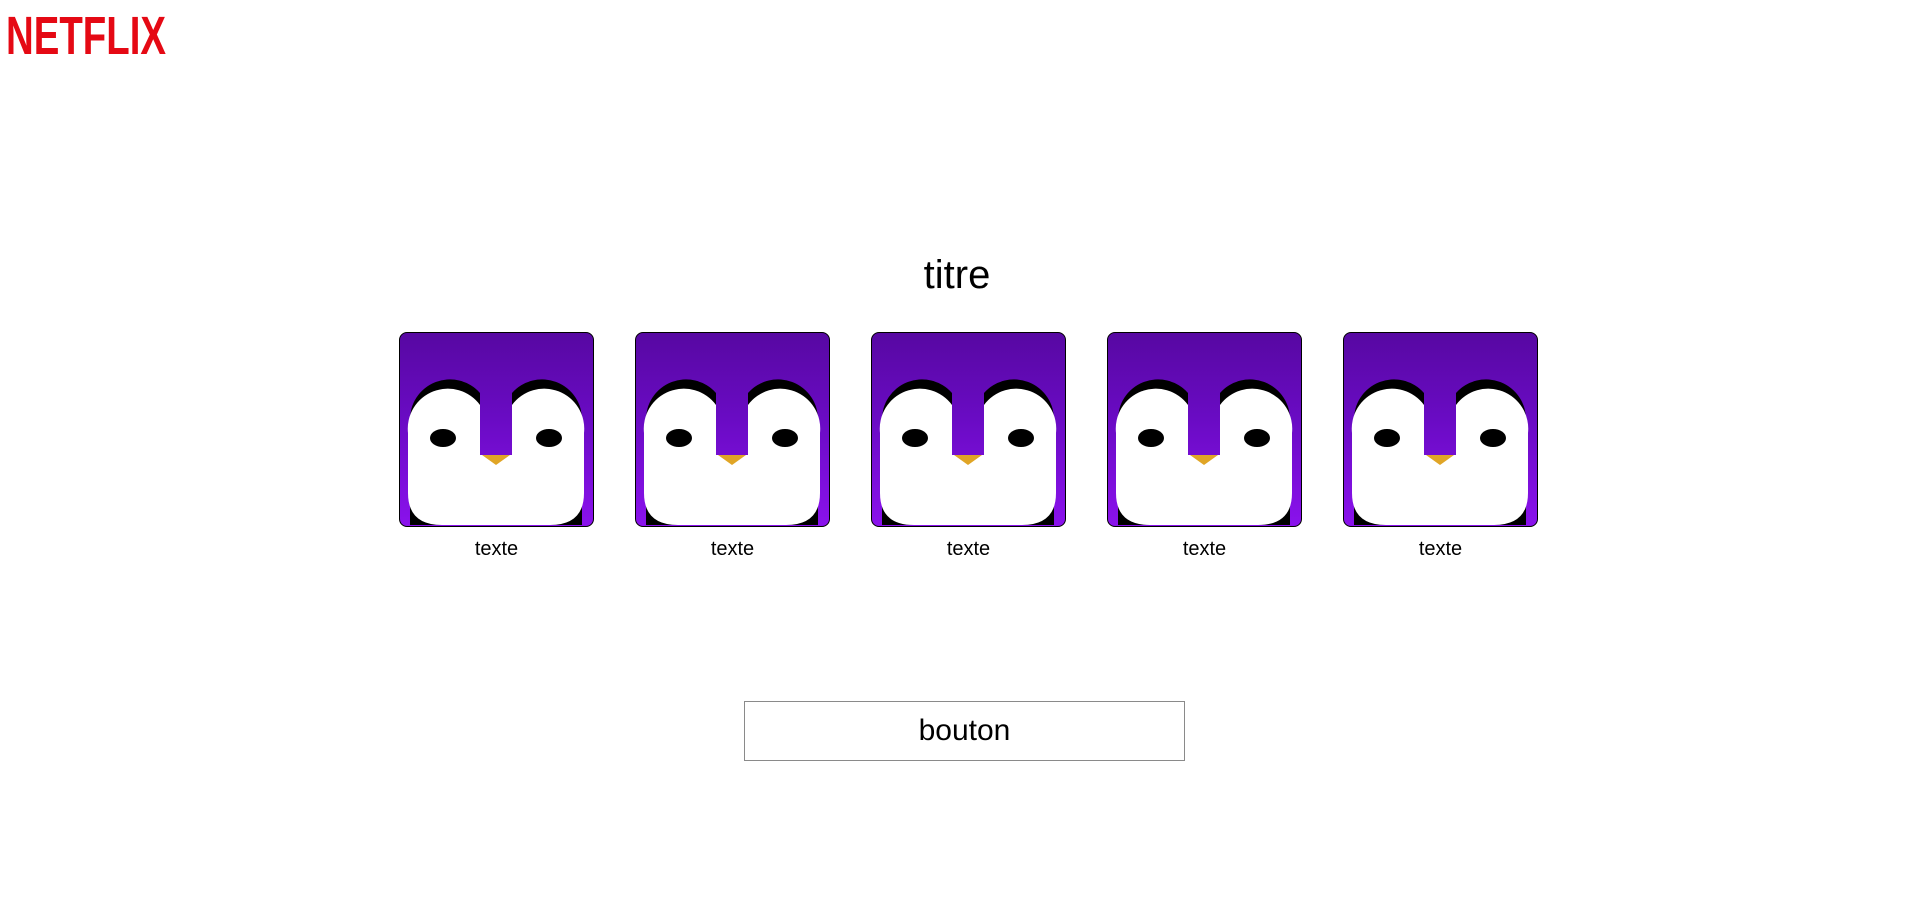 This screenshot has height=910, width=1914. I want to click on profile-card-2: texte, so click(732, 446).